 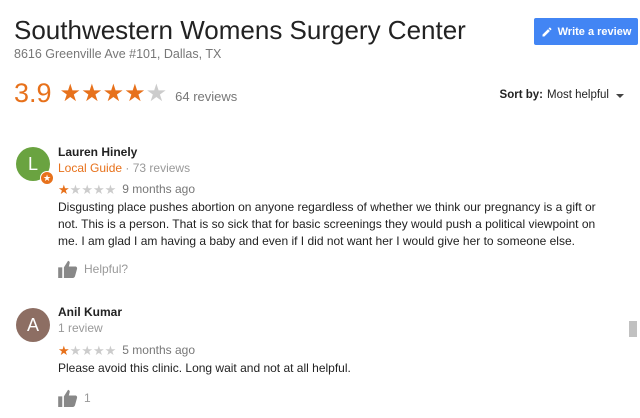 I want to click on helpful-button: 1, so click(x=74, y=398).